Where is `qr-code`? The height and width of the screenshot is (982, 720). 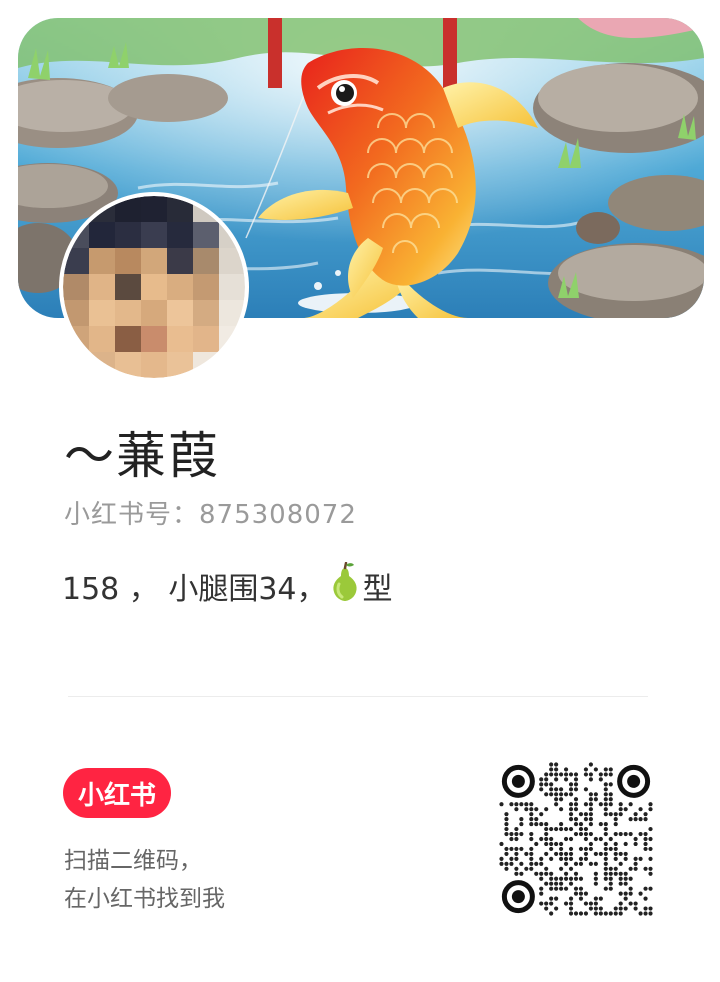
qr-code is located at coordinates (576, 839).